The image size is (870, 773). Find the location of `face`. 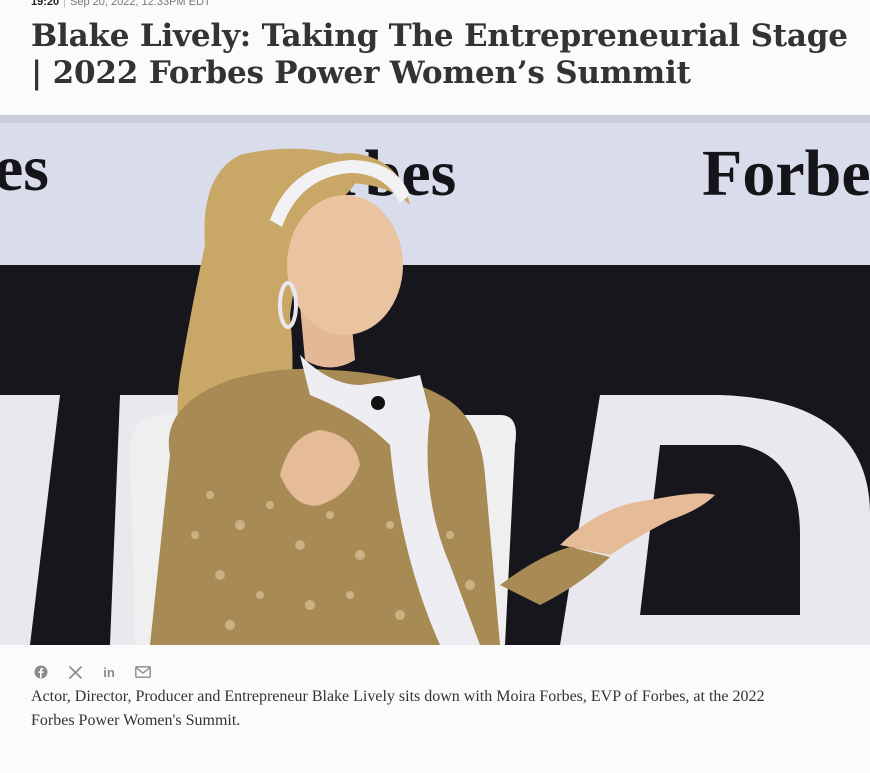

face is located at coordinates (345, 265).